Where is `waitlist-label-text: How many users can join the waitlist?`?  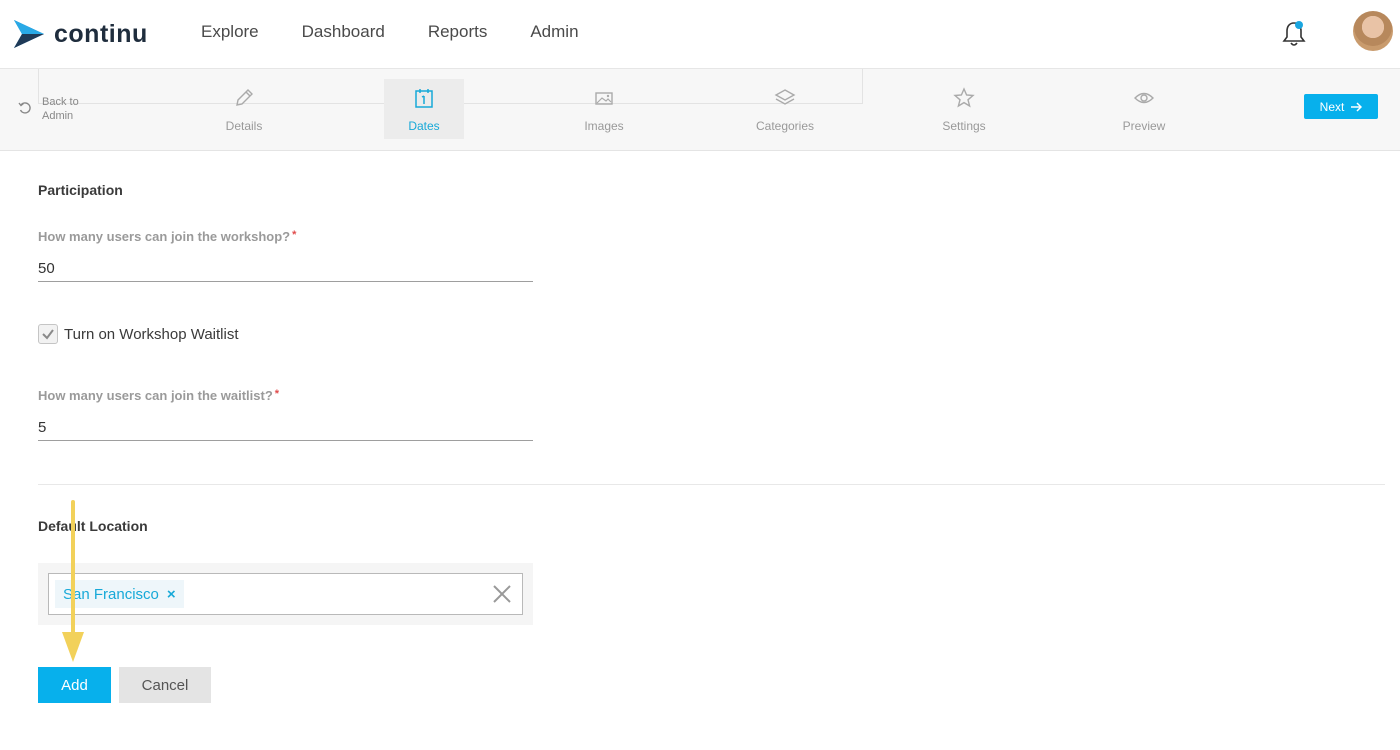
waitlist-label-text: How many users can join the waitlist? is located at coordinates (155, 395).